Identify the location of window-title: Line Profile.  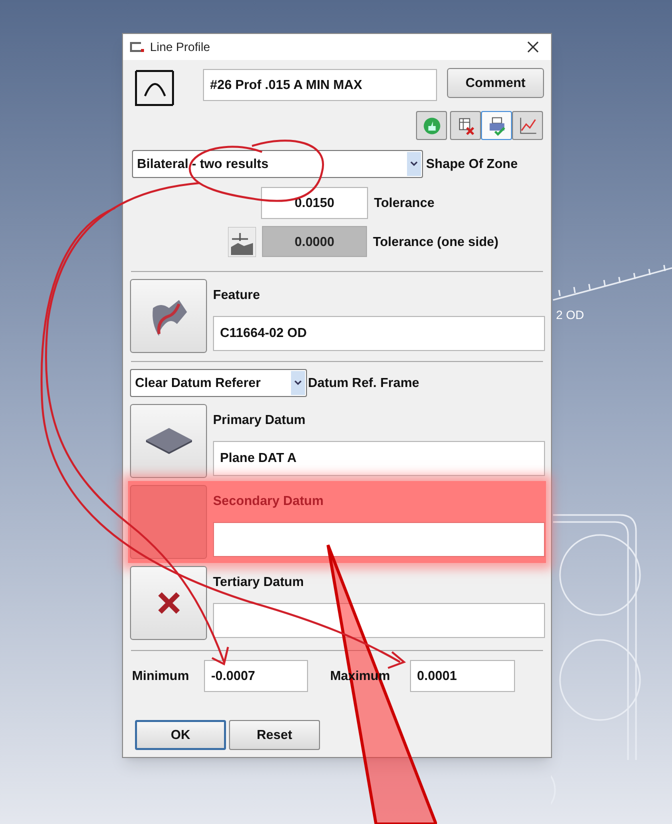
(180, 47).